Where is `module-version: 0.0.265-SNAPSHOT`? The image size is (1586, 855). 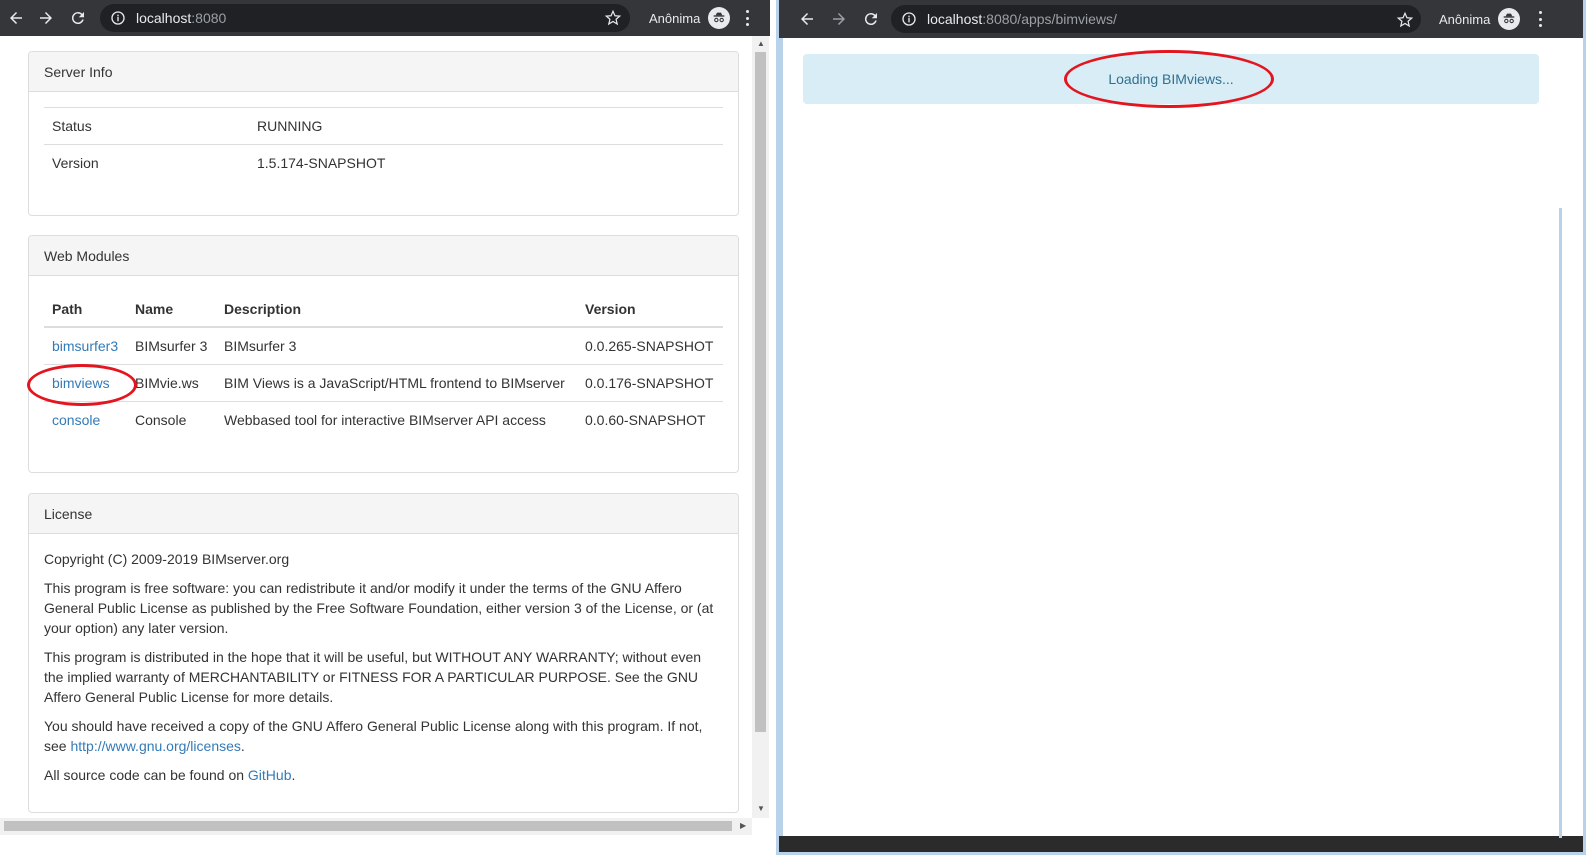 module-version: 0.0.265-SNAPSHOT is located at coordinates (650, 345).